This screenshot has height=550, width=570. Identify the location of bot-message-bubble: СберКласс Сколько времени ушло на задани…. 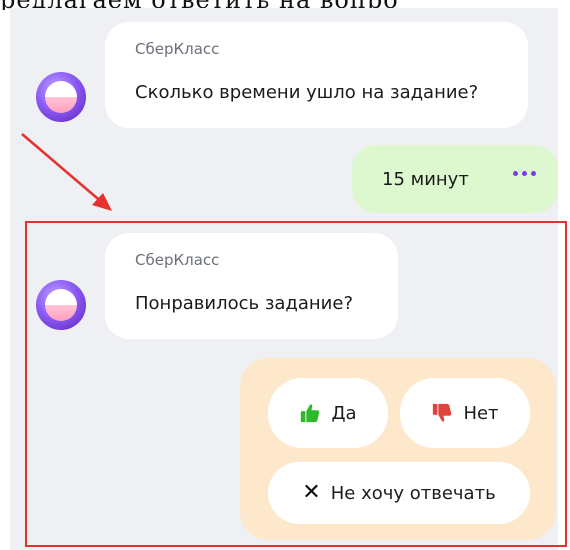
(316, 75).